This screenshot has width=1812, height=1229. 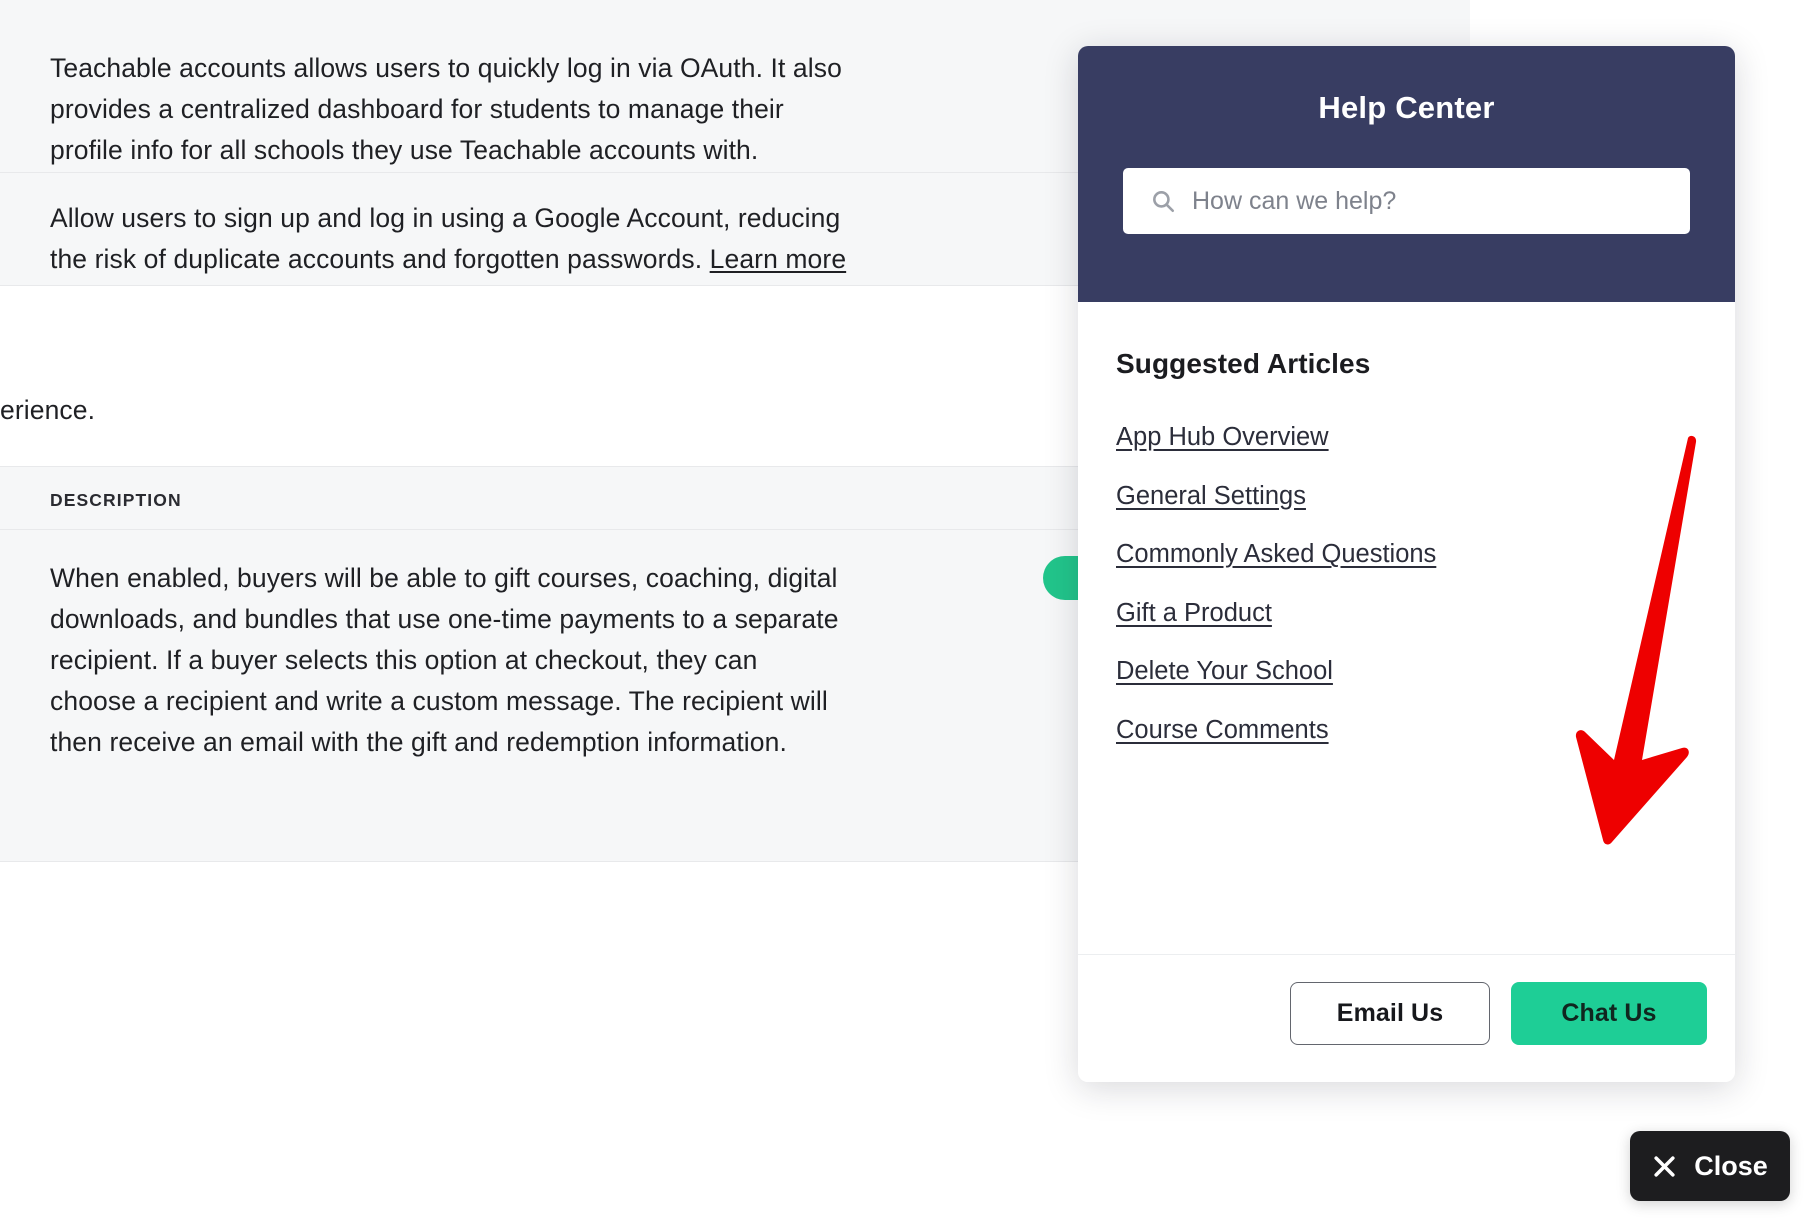 What do you see at coordinates (116, 500) in the screenshot?
I see `description-section-label: DESCRIPTION` at bounding box center [116, 500].